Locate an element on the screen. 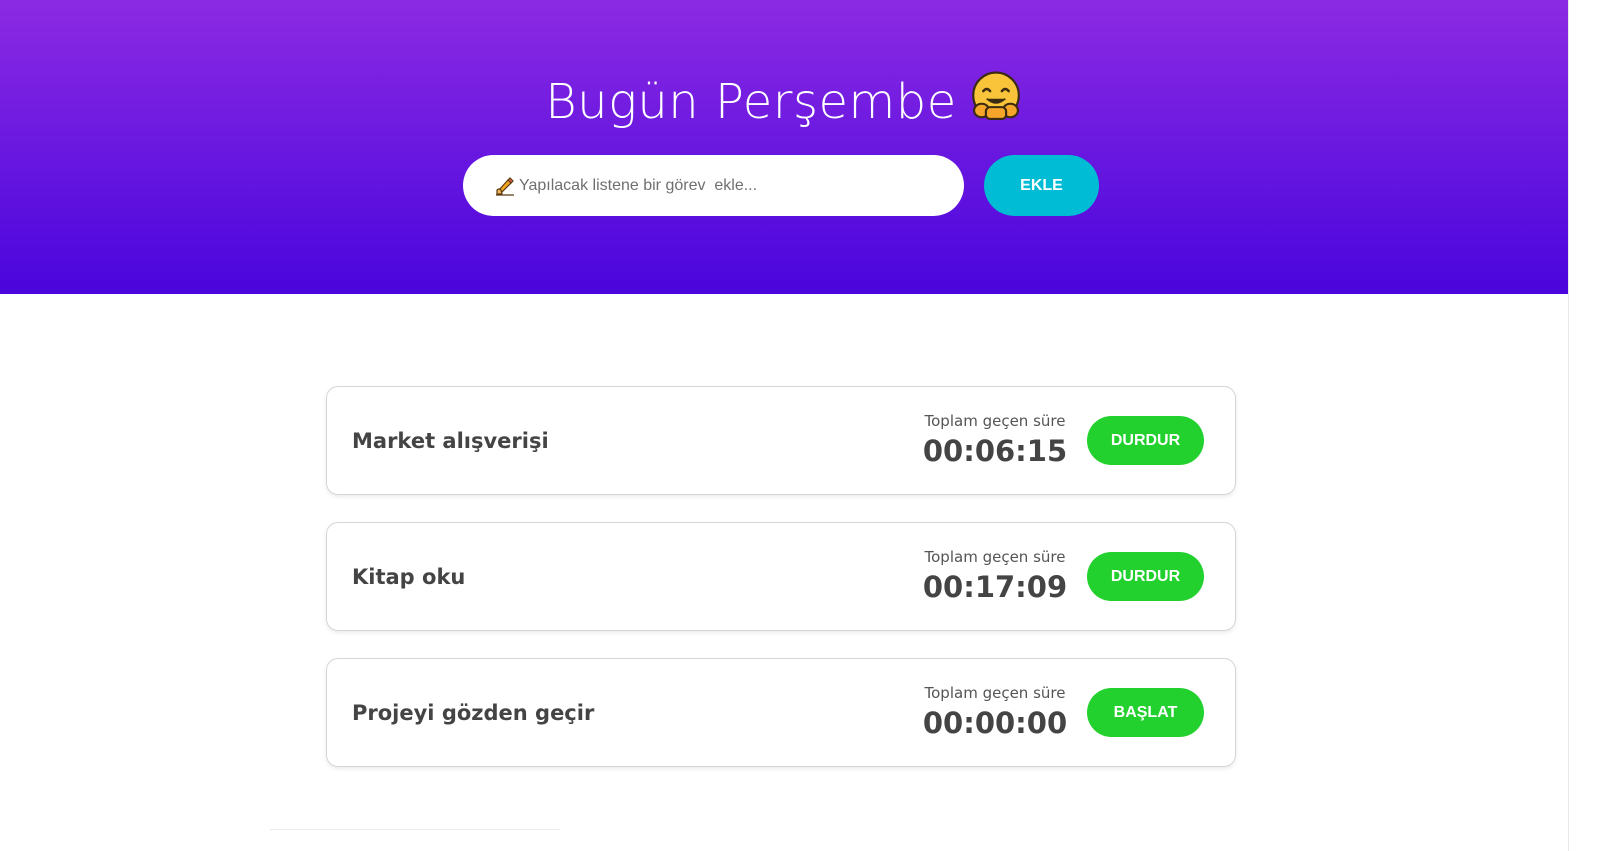  timer-value: 00:06:15 is located at coordinates (995, 451).